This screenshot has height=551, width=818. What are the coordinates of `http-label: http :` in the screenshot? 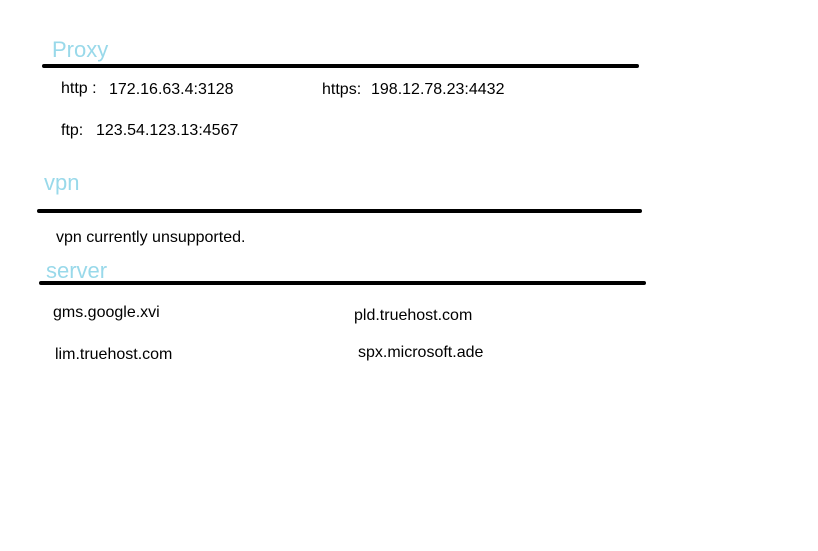 It's located at (79, 88).